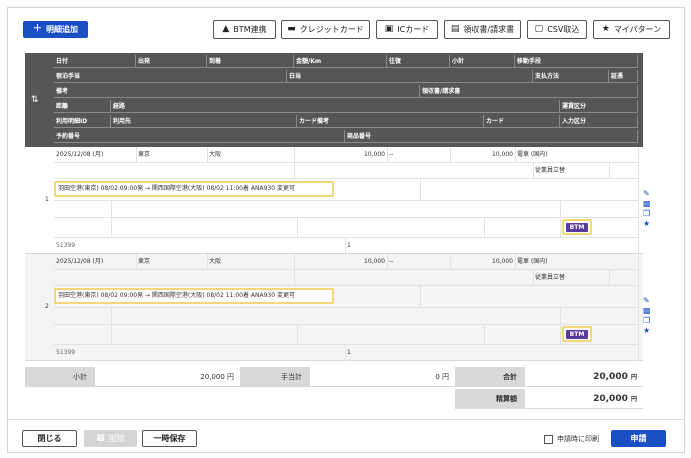 This screenshot has width=691, height=458. What do you see at coordinates (275, 377) in the screenshot?
I see `allowance-label: 手当計` at bounding box center [275, 377].